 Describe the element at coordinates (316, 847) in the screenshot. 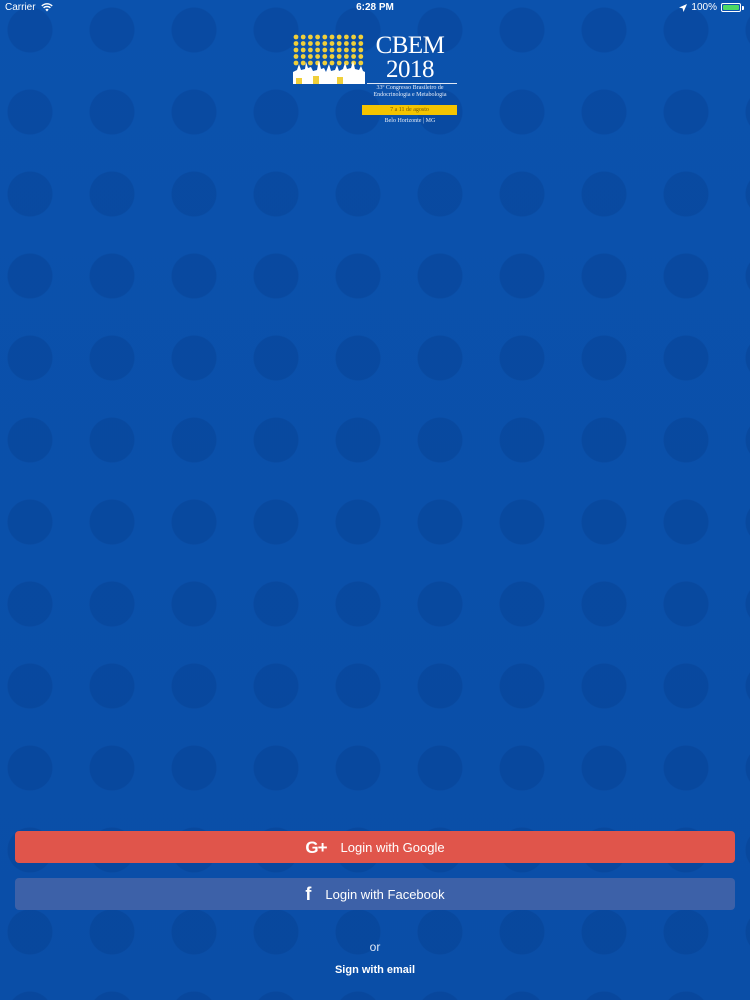

I see `google-plus-icon: G+` at that location.